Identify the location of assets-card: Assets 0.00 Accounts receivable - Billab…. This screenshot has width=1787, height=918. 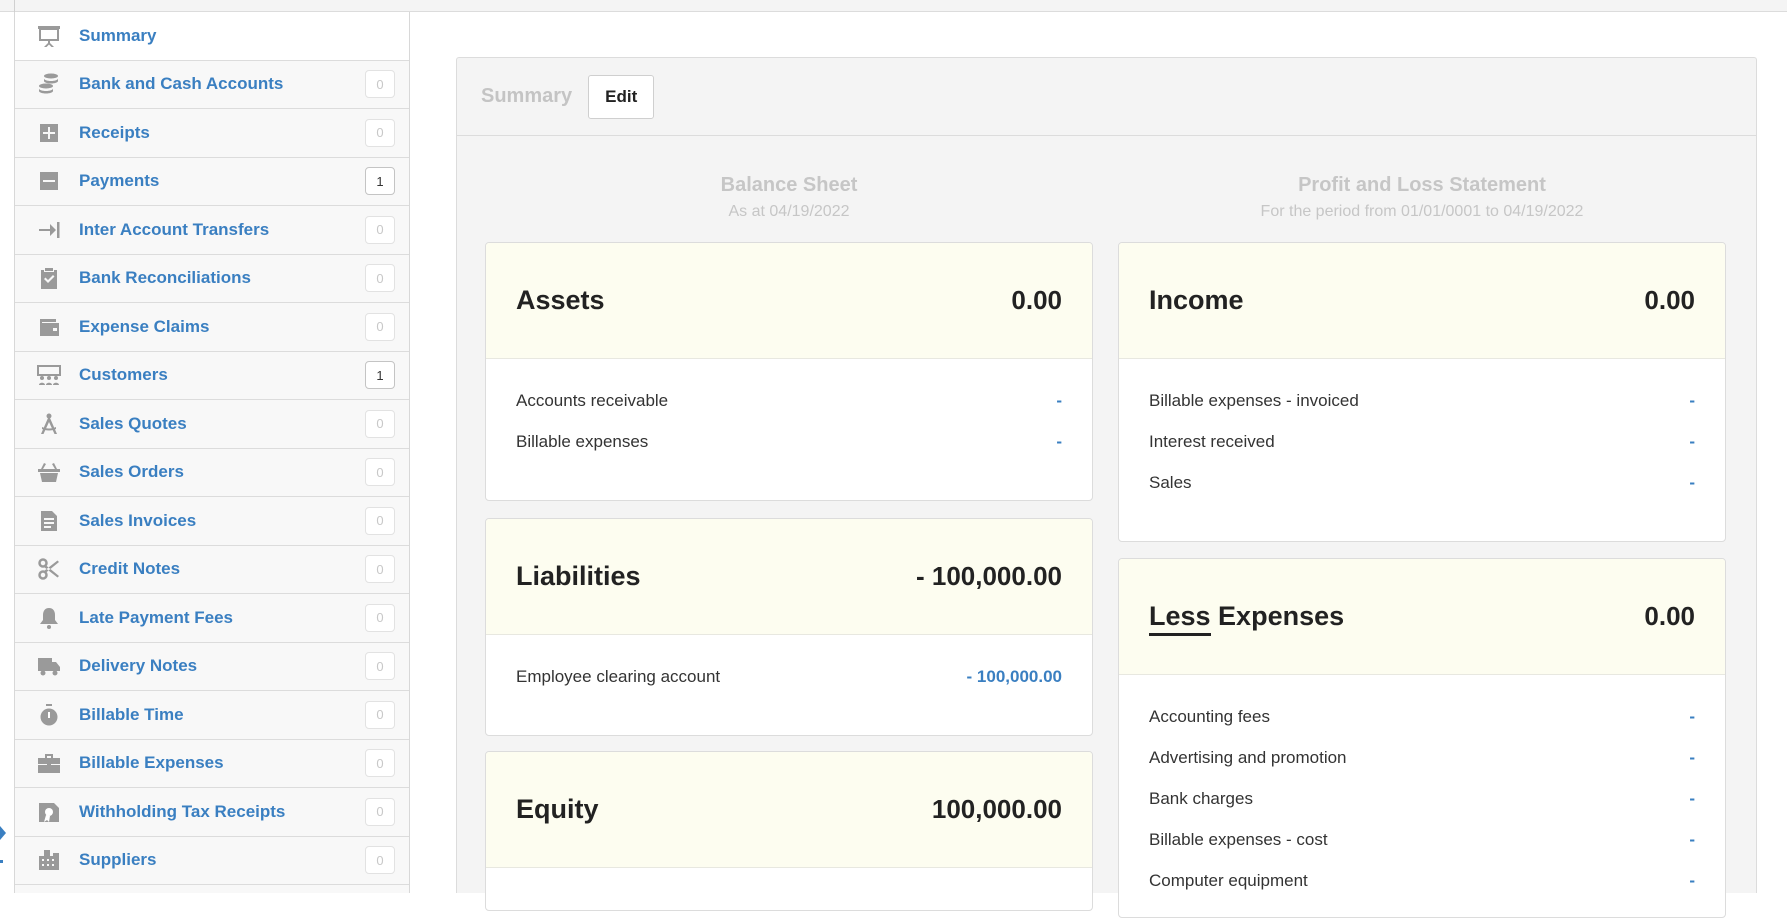
(789, 371).